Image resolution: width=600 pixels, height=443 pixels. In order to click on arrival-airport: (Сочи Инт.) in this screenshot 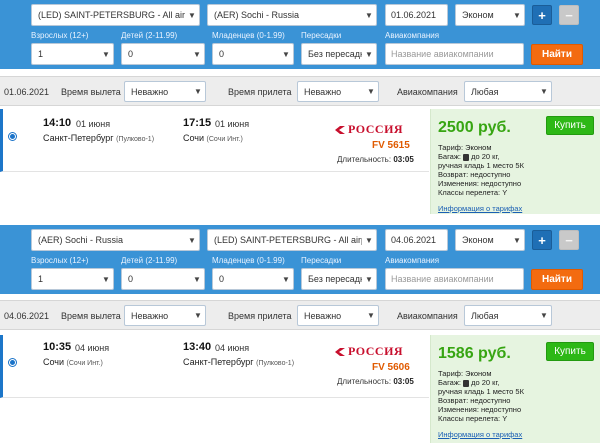, I will do `click(224, 139)`.